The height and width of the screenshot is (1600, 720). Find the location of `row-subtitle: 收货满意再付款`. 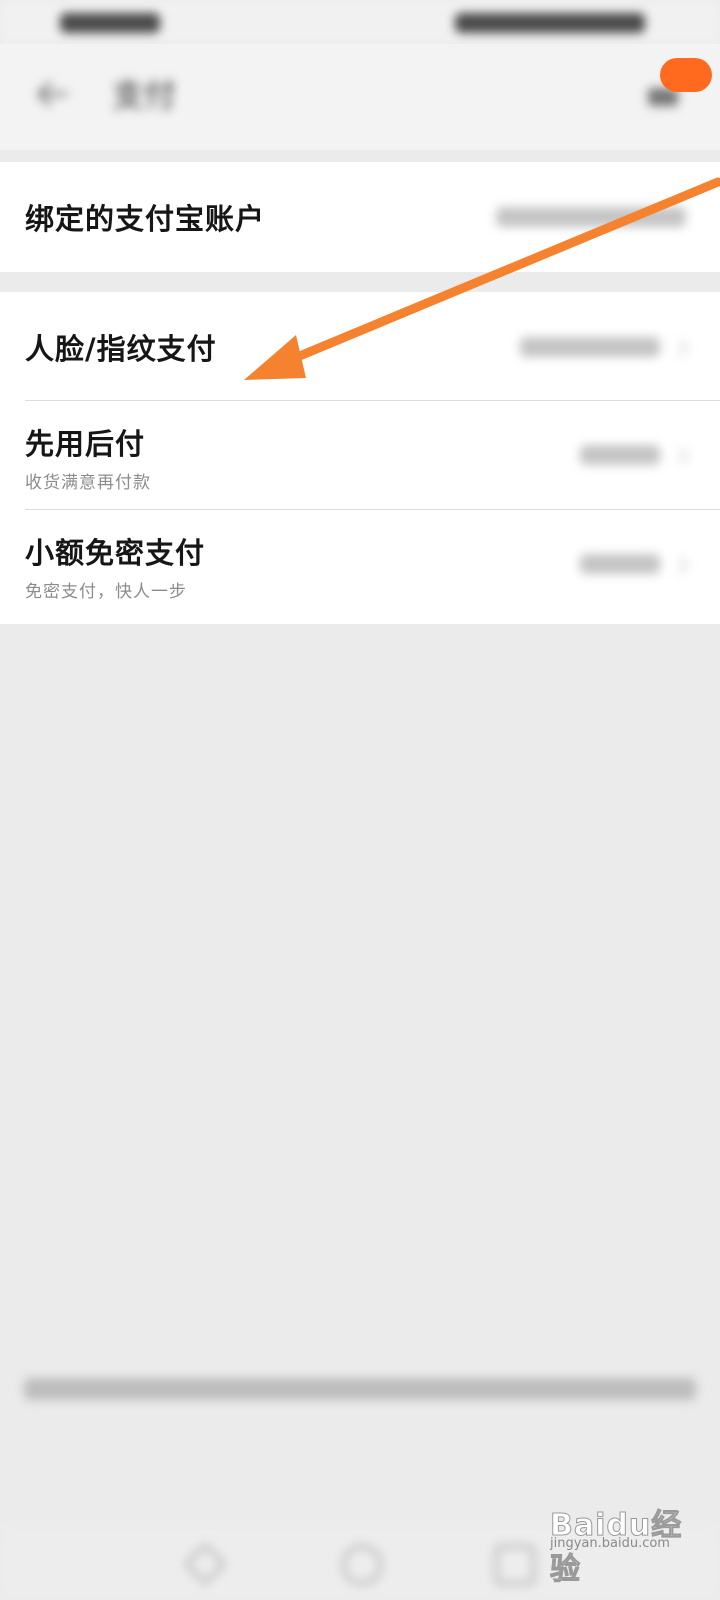

row-subtitle: 收货满意再付款 is located at coordinates (88, 483).